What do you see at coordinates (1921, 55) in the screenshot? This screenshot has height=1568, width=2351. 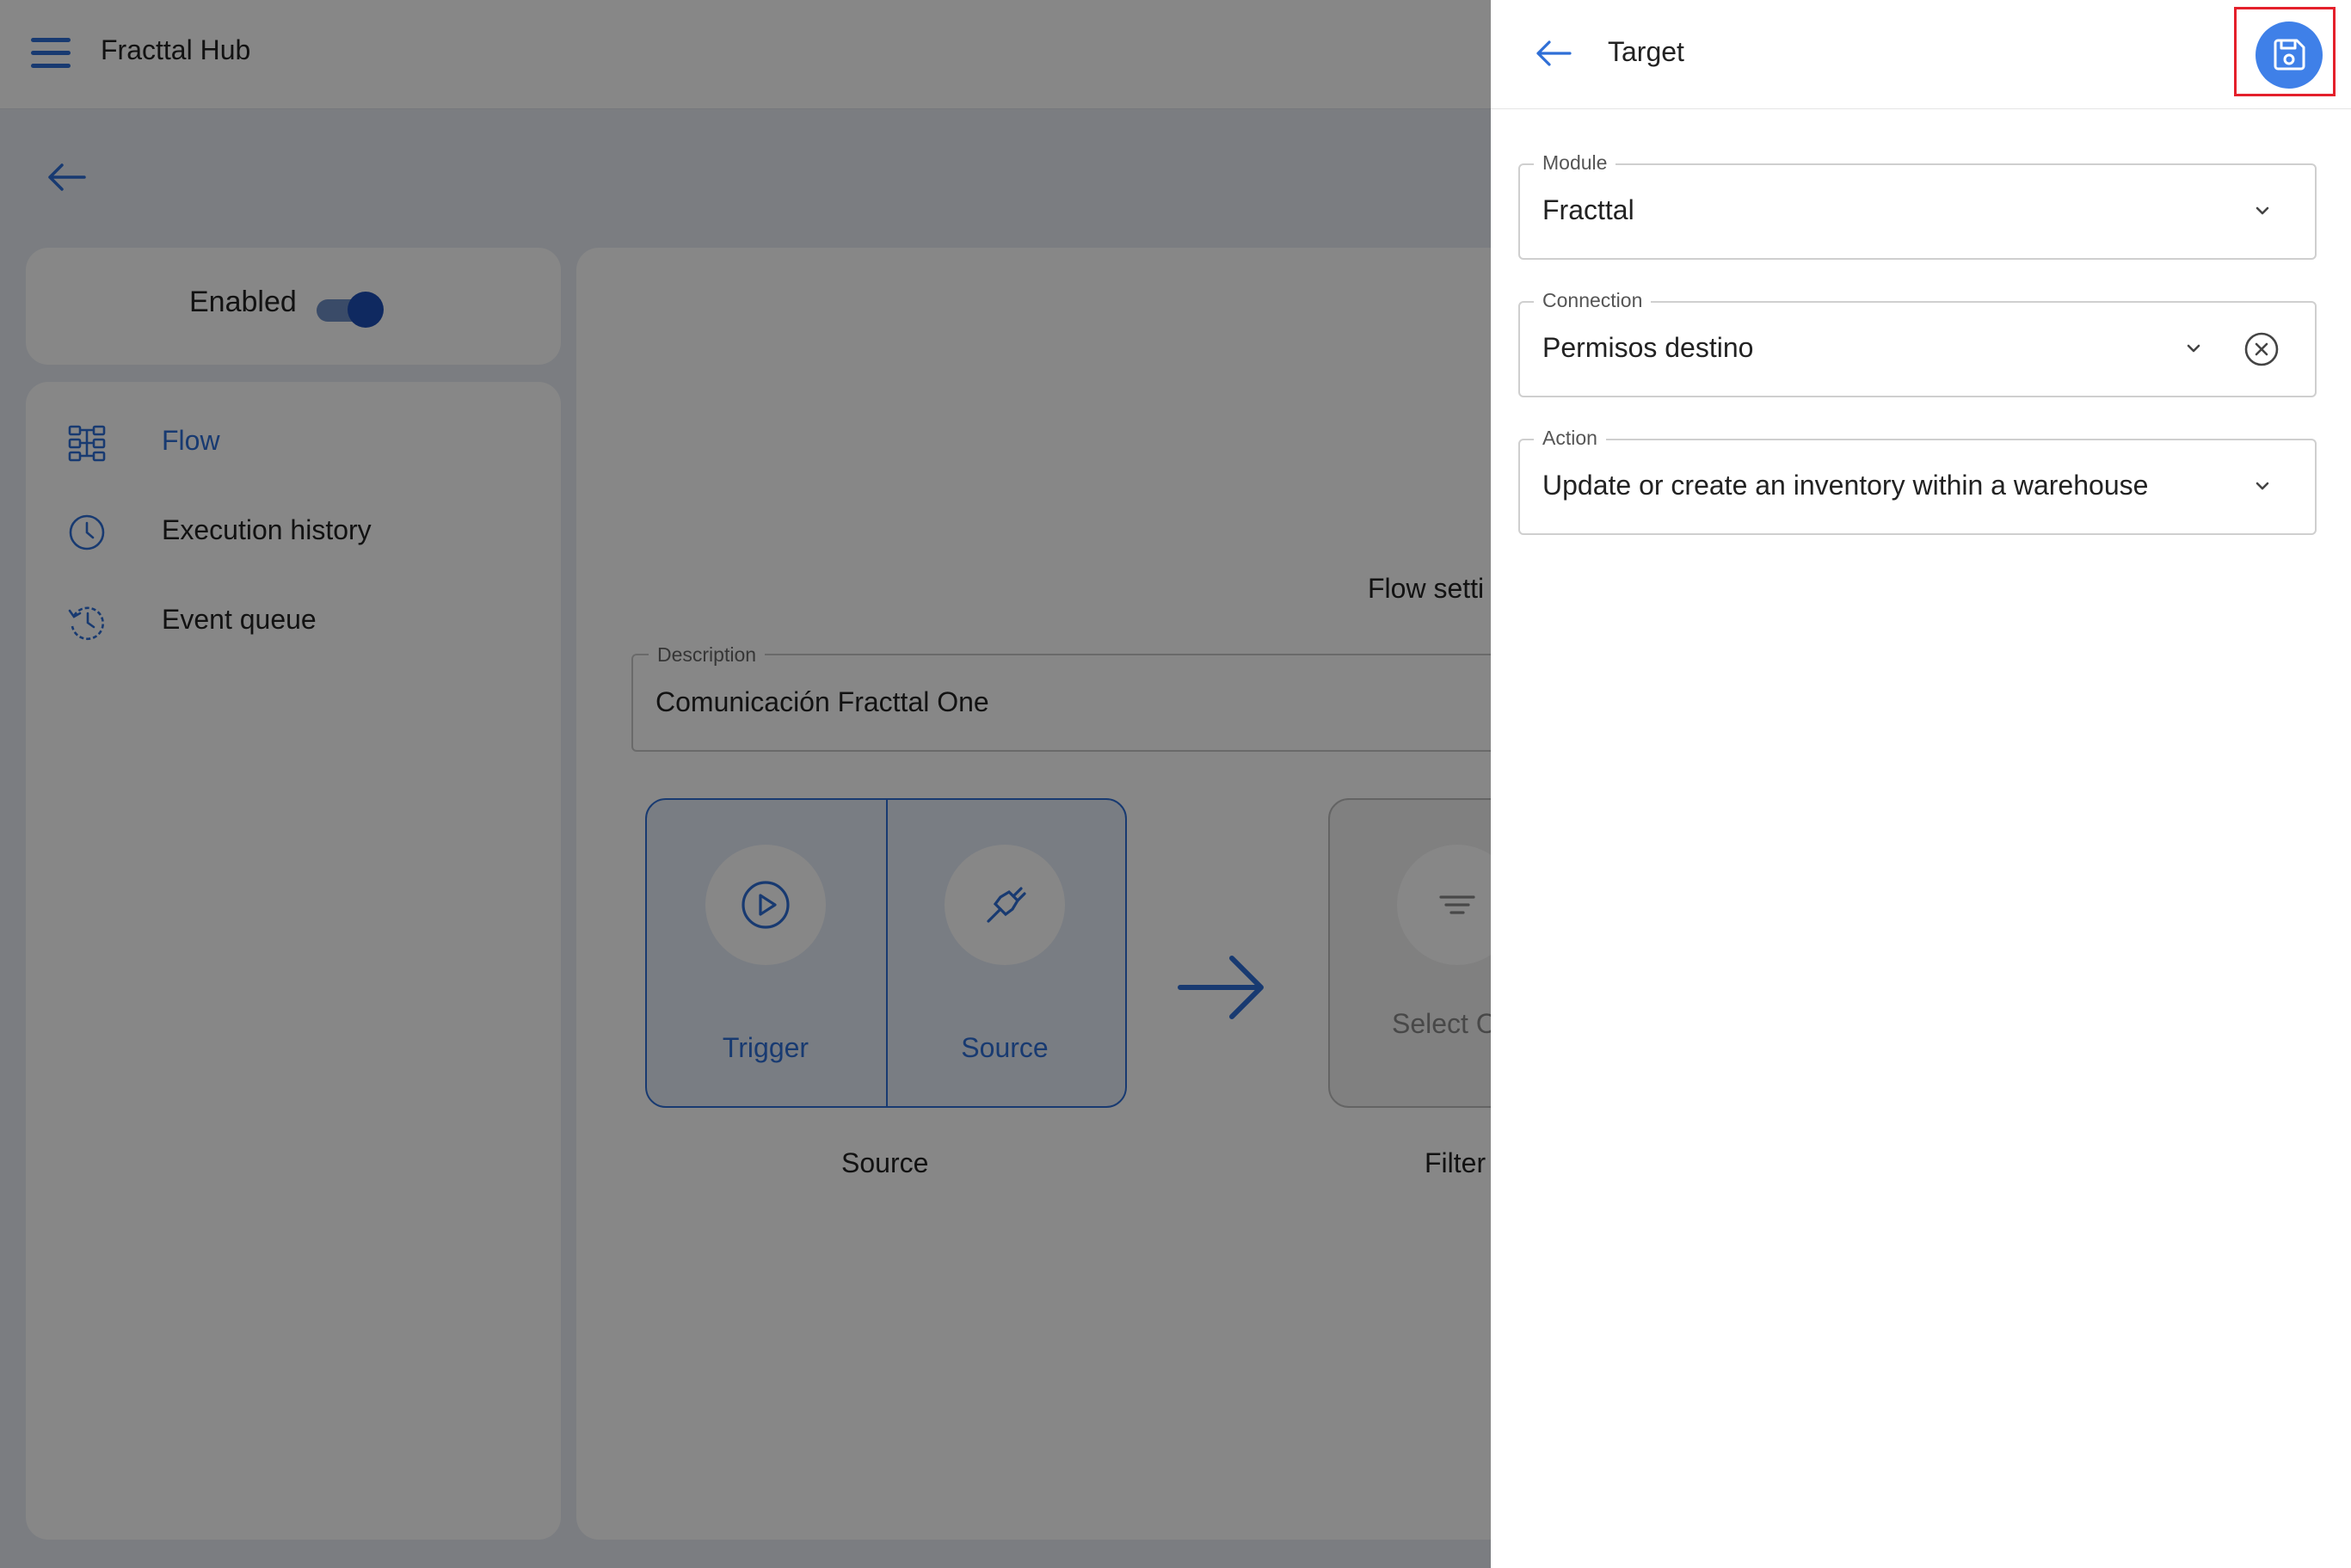 I see `panel-header: Target` at bounding box center [1921, 55].